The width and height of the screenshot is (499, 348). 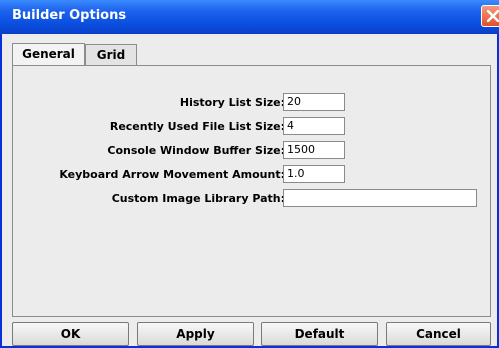 What do you see at coordinates (70, 334) in the screenshot?
I see `ok-button: OK` at bounding box center [70, 334].